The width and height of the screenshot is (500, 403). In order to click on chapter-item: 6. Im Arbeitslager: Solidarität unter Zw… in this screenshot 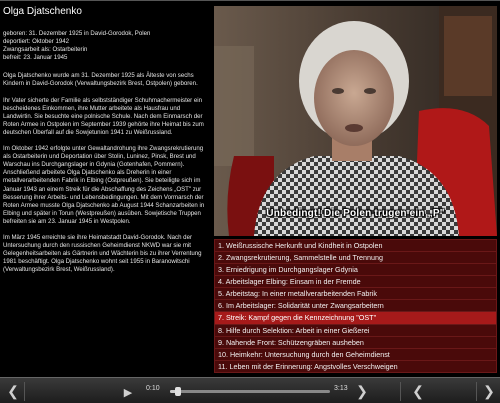, I will do `click(355, 306)`.